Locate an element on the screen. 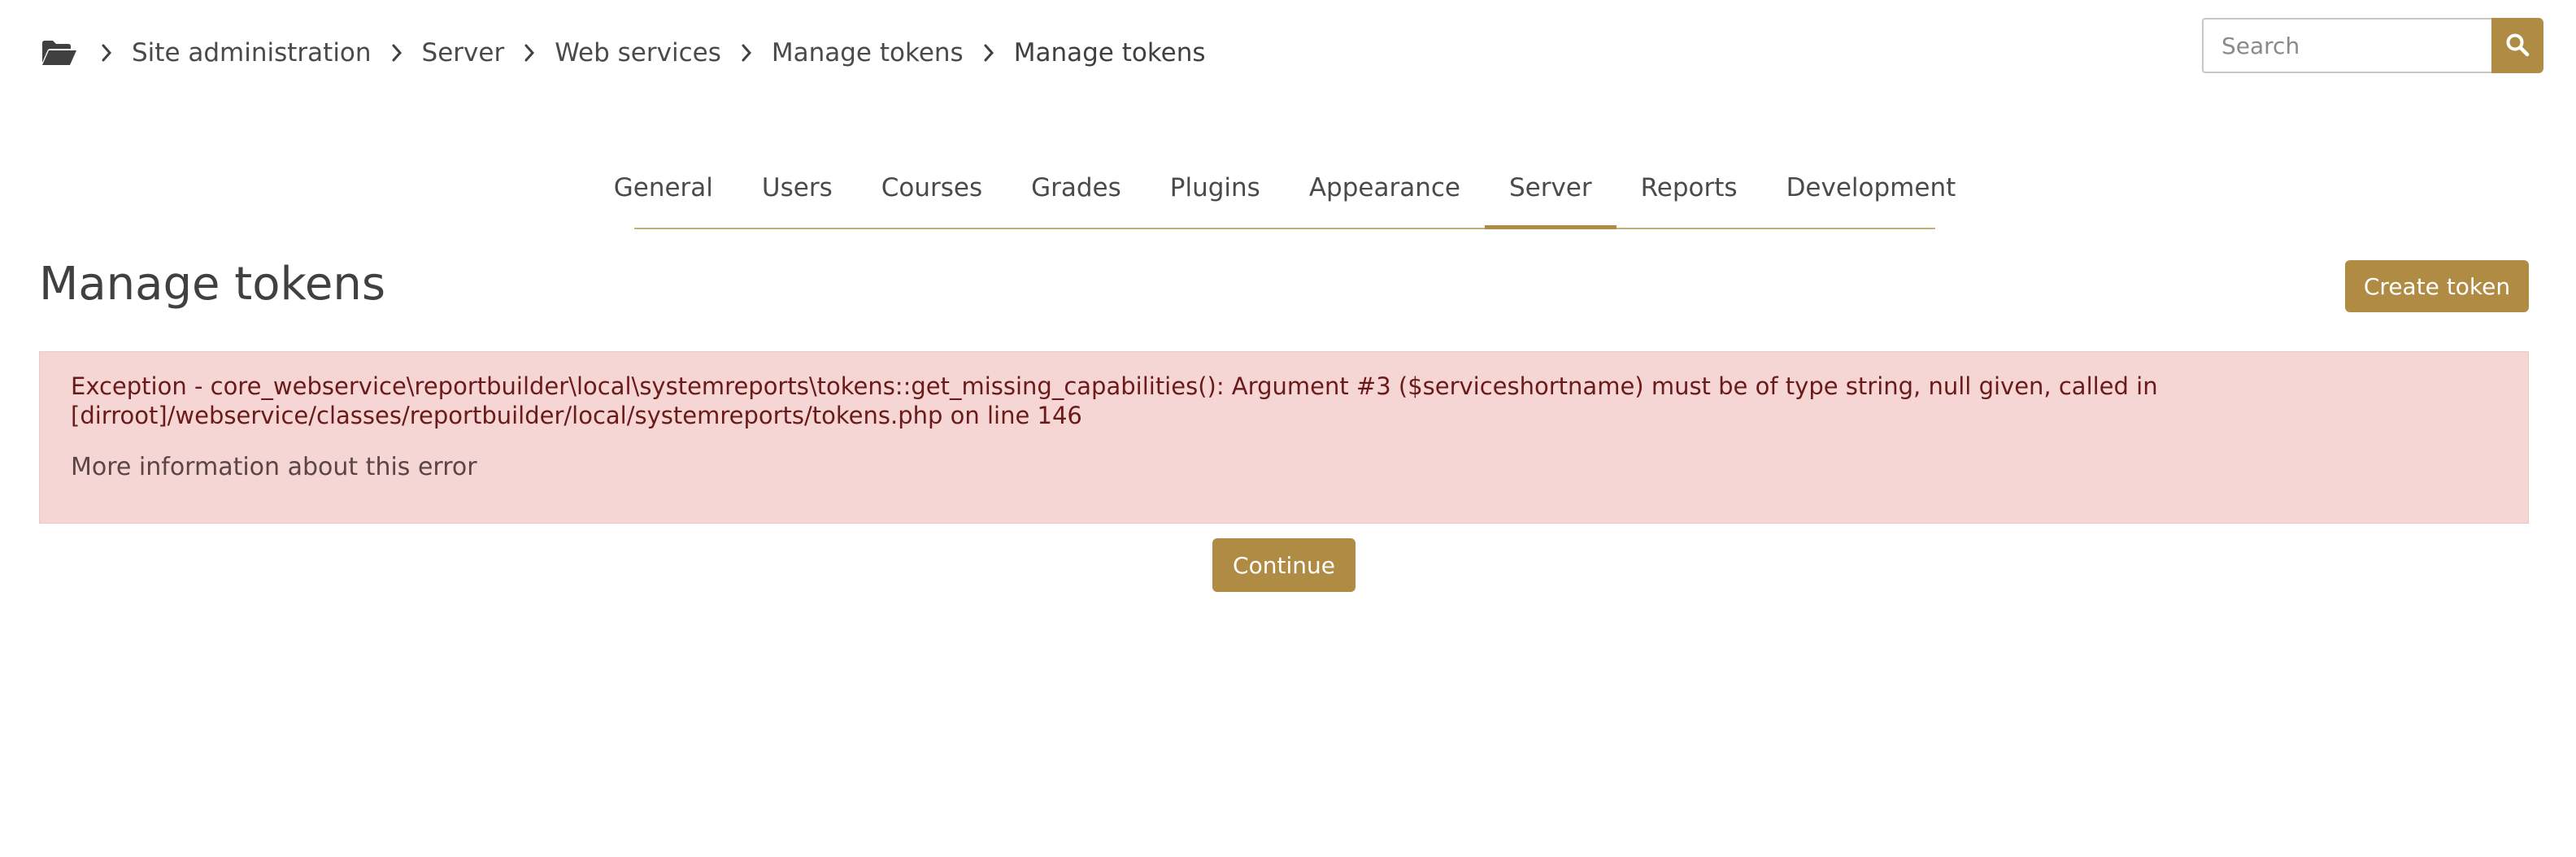  tab-grades: Grades is located at coordinates (1076, 188).